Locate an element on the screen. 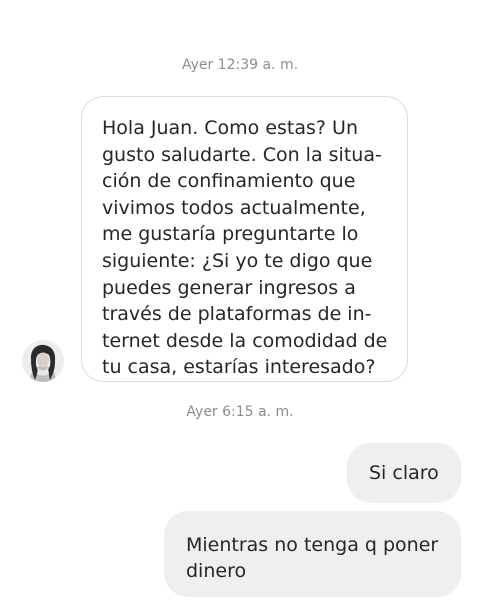 This screenshot has width=480, height=600. timestamp: Ayer 12:39 a. m. is located at coordinates (240, 65).